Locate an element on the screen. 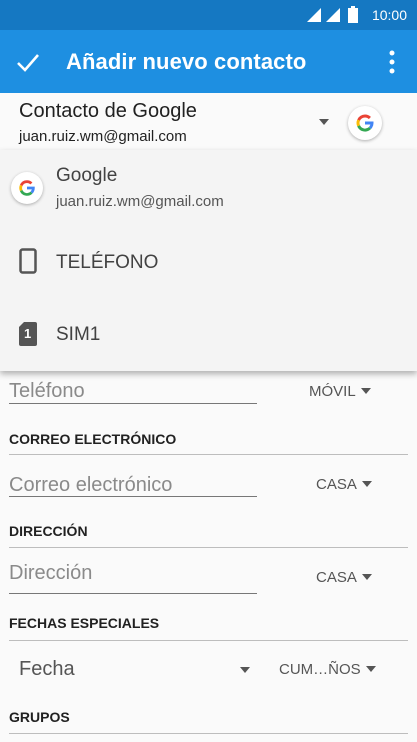 This screenshot has width=417, height=742. battery-icon is located at coordinates (353, 14).